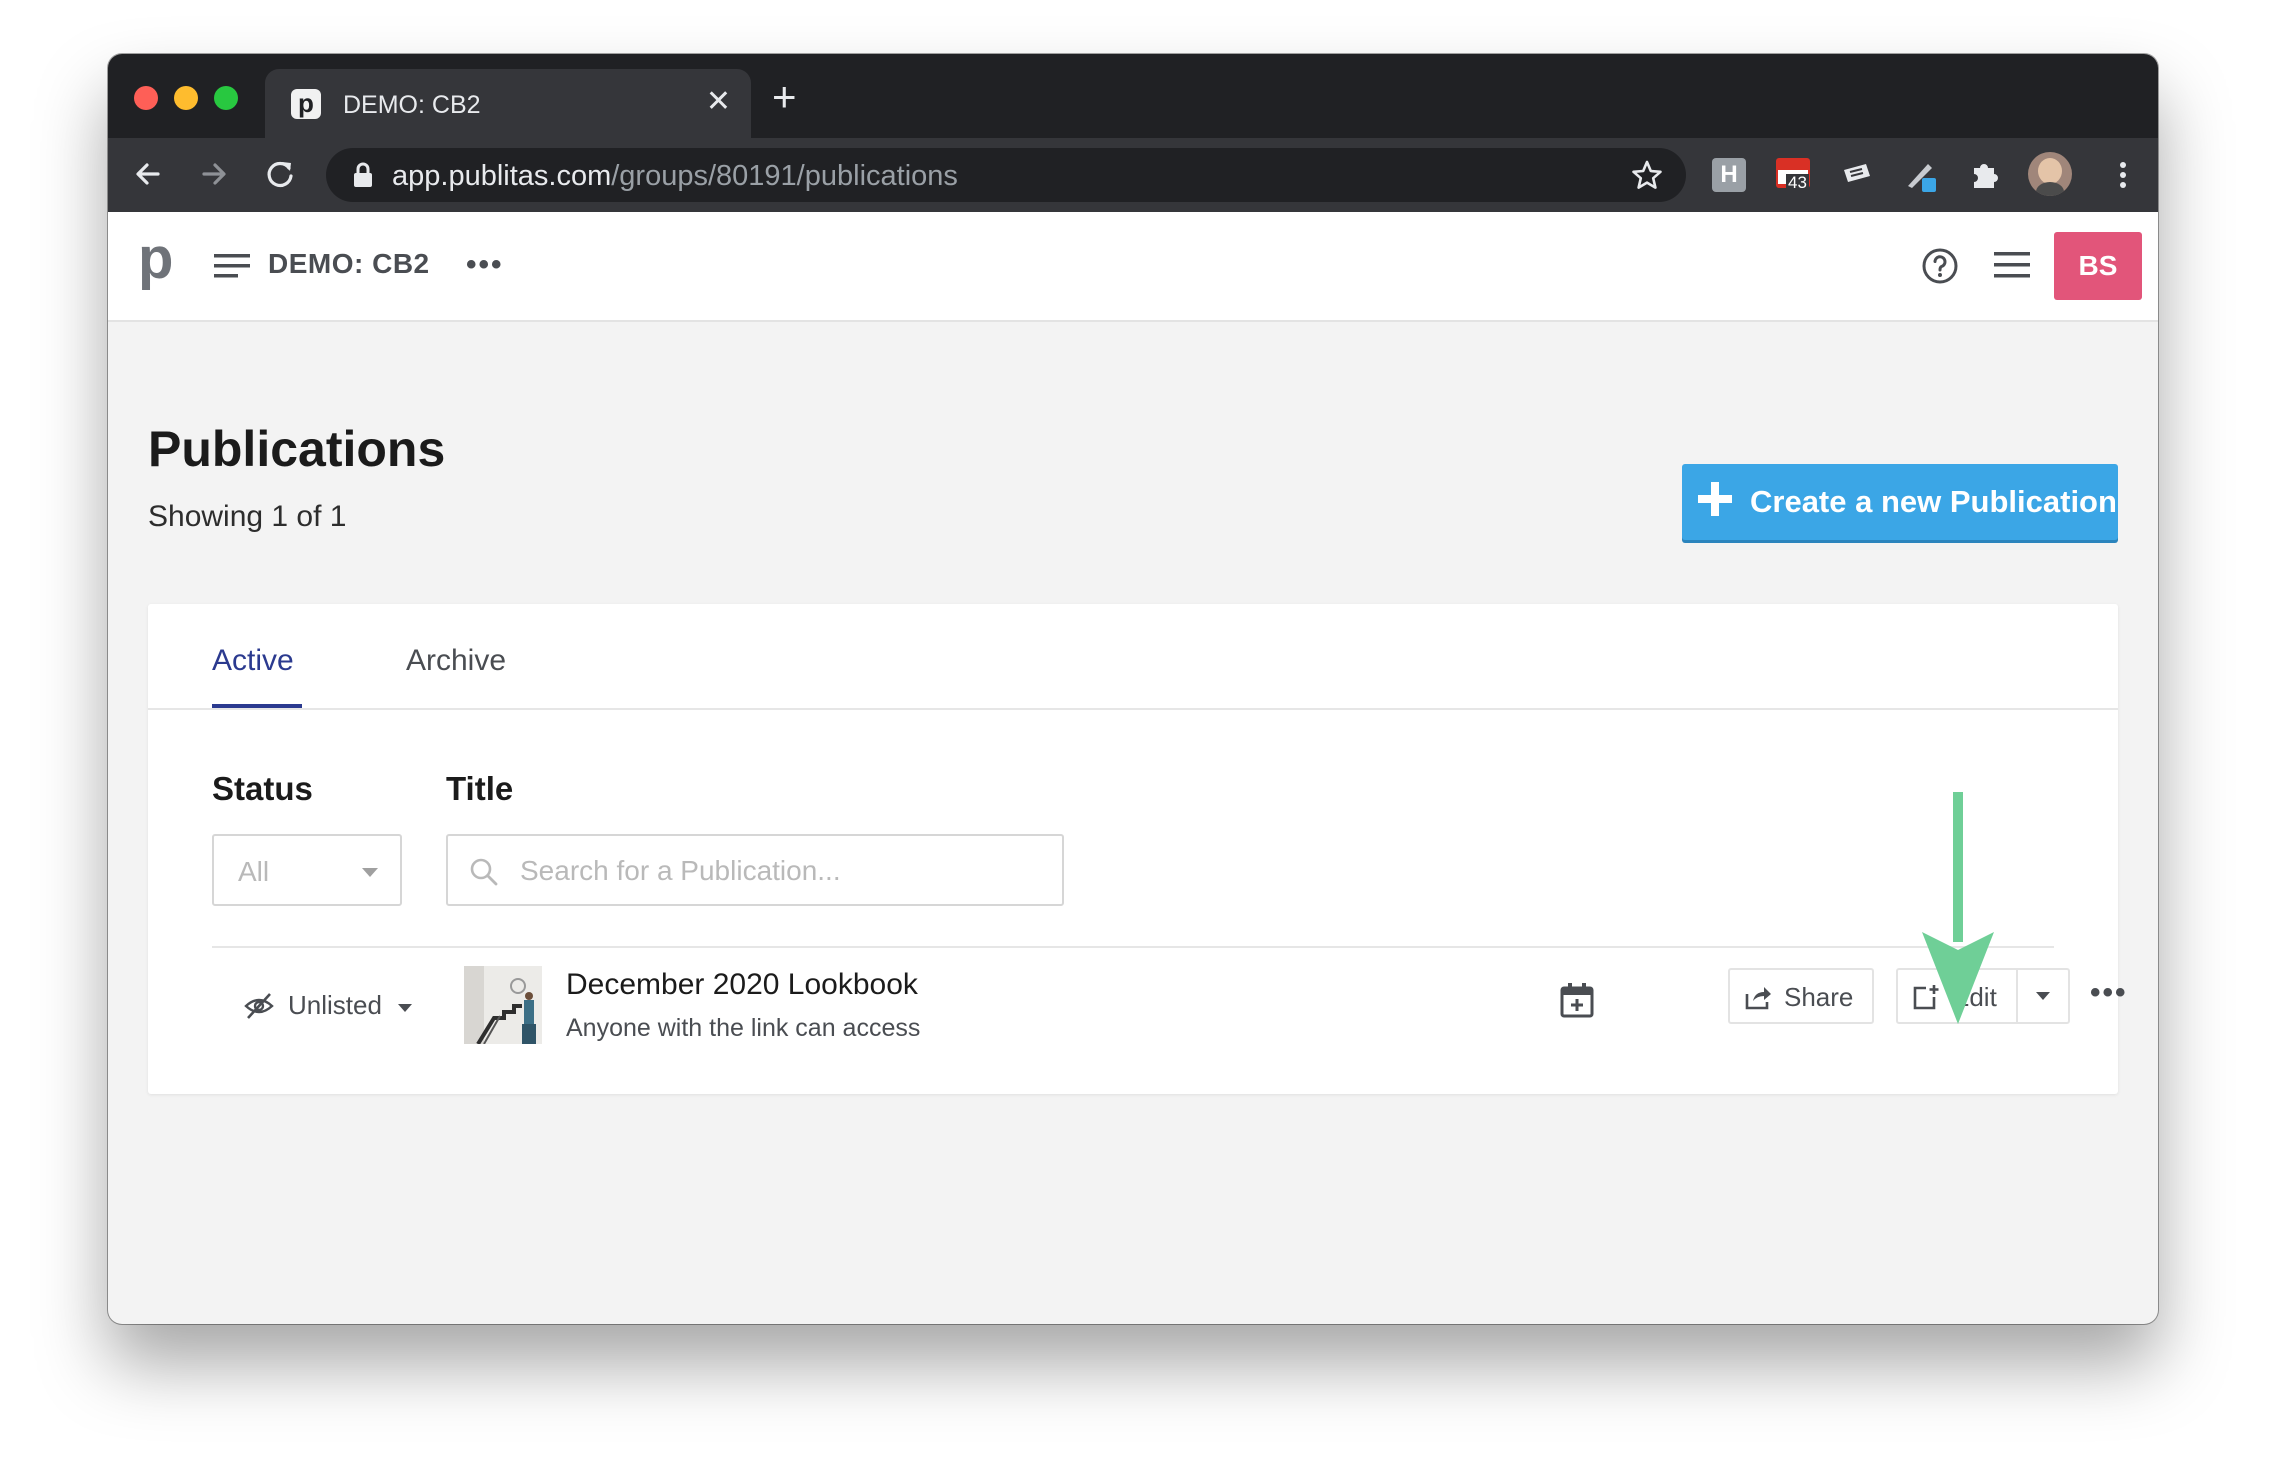  Describe the element at coordinates (508, 103) in the screenshot. I see `browser-tab: p DEMO: CB2 ✕` at that location.